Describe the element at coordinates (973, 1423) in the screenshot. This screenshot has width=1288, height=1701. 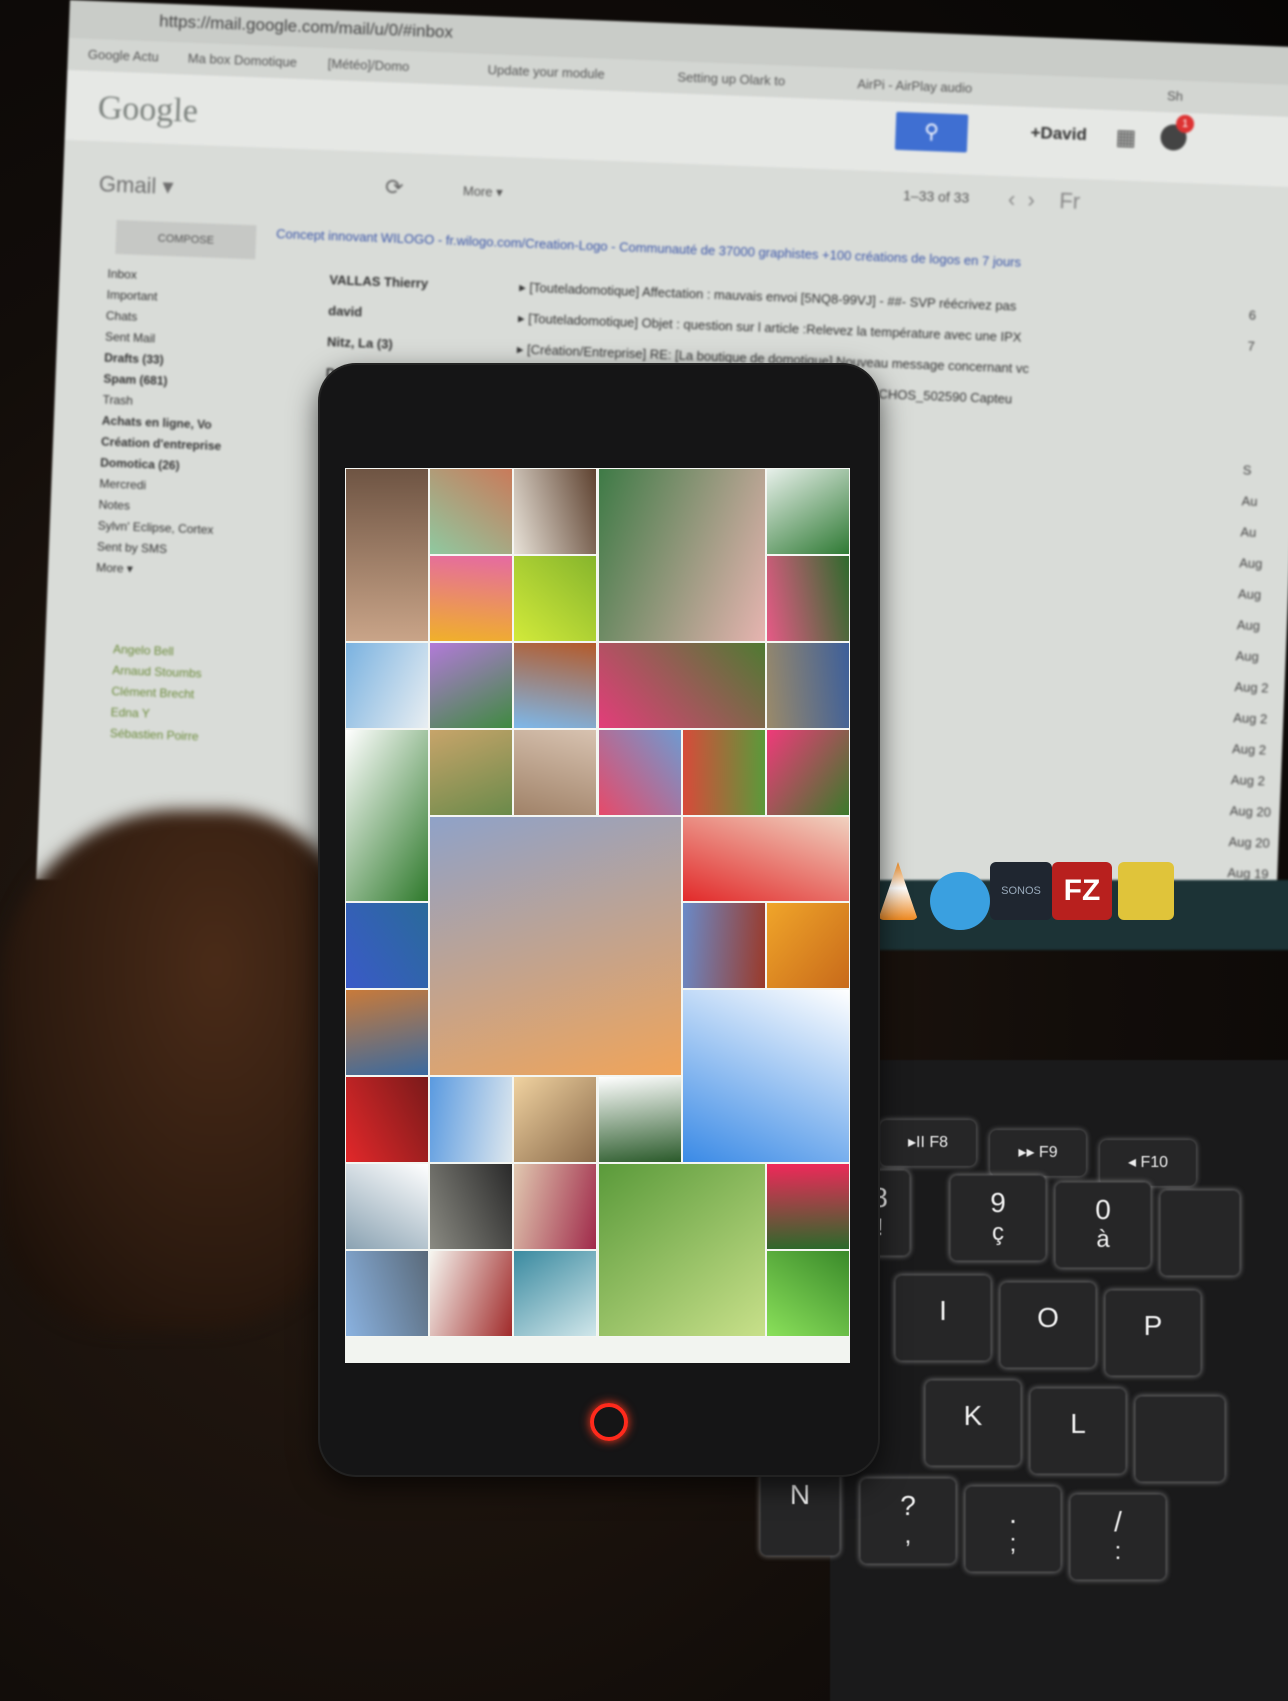
I see `key-k: K` at that location.